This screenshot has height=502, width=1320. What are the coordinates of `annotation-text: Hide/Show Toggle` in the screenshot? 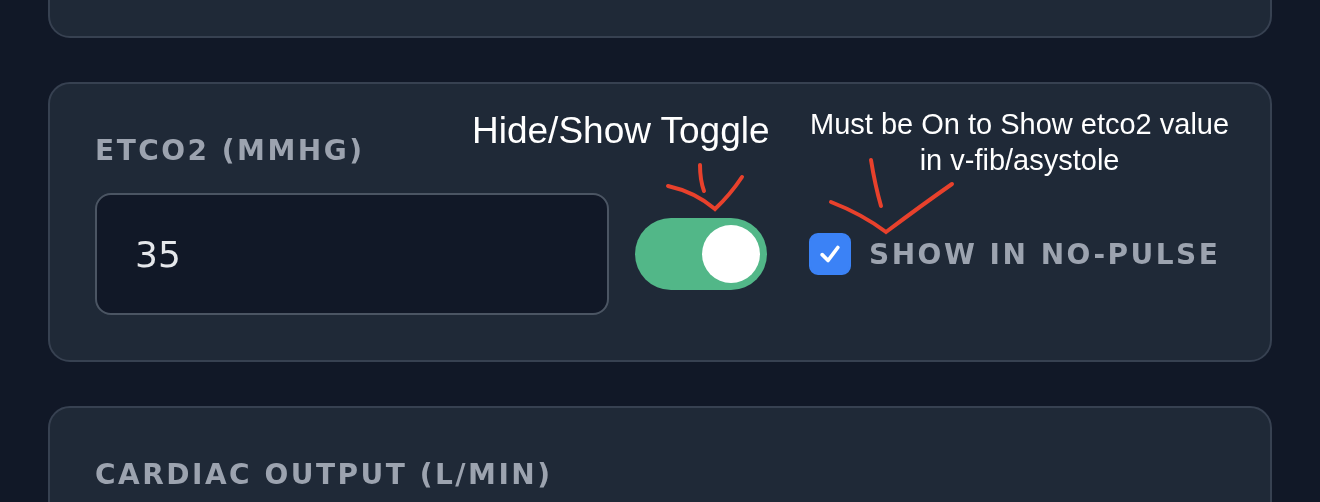 It's located at (621, 131).